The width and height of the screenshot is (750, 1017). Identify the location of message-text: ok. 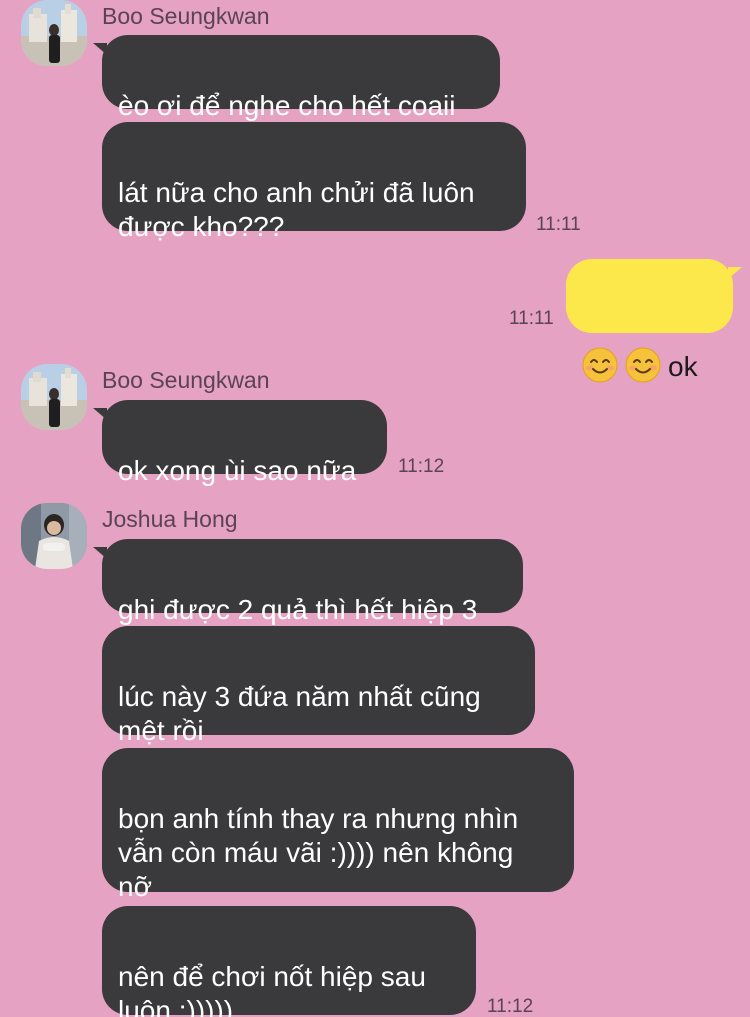
(683, 366).